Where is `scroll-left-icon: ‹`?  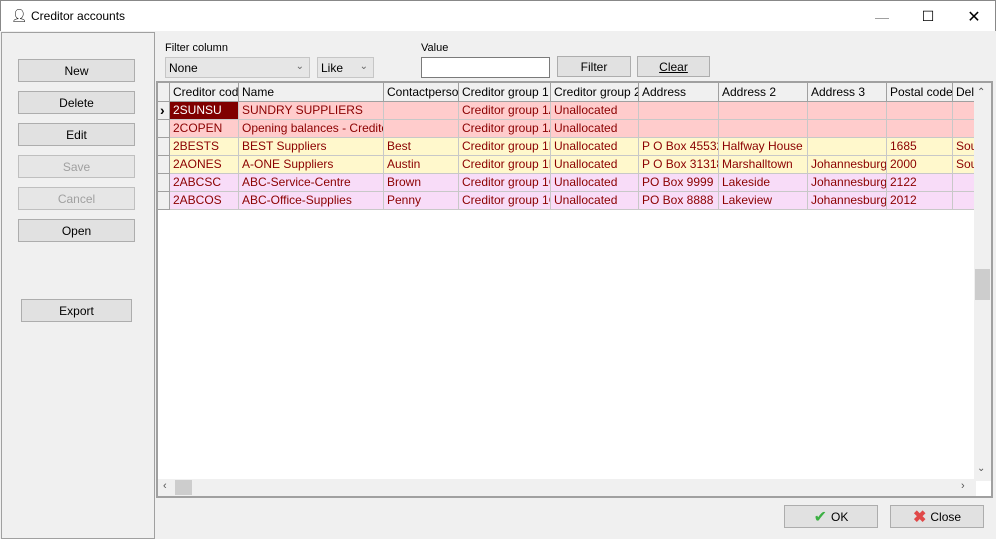
scroll-left-icon: ‹ is located at coordinates (165, 486).